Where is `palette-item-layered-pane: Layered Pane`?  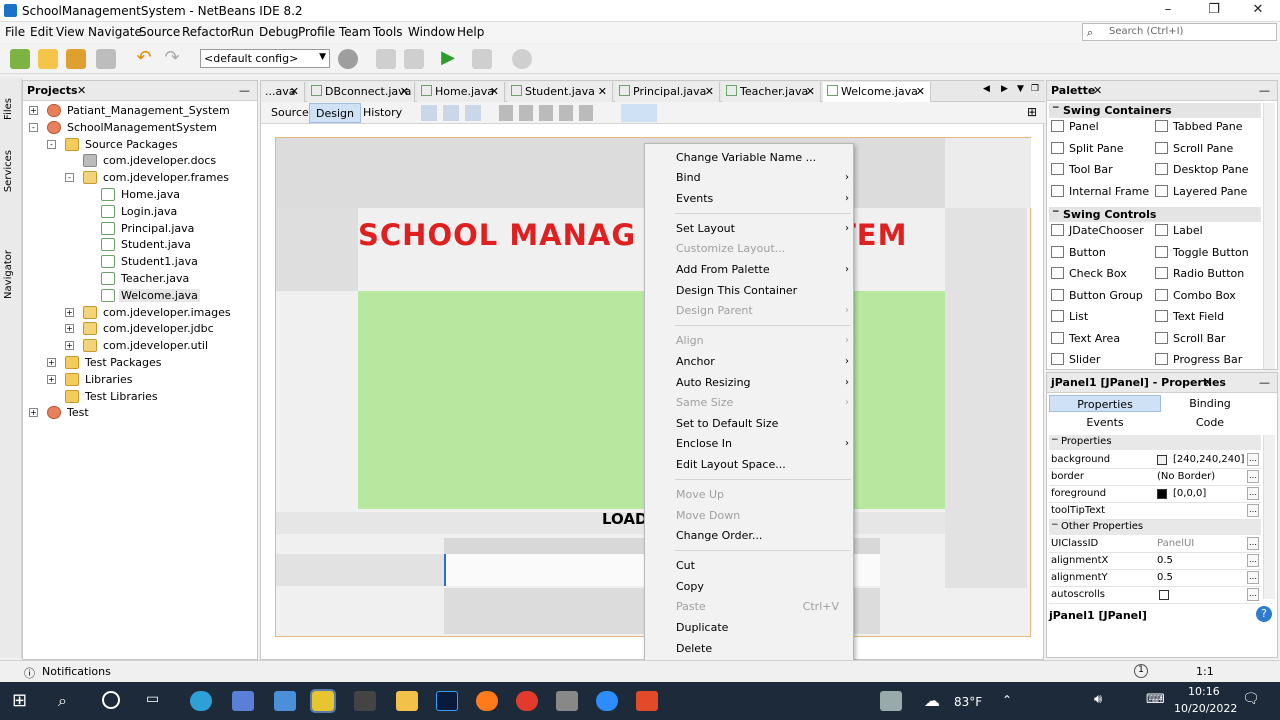 palette-item-layered-pane: Layered Pane is located at coordinates (1201, 191).